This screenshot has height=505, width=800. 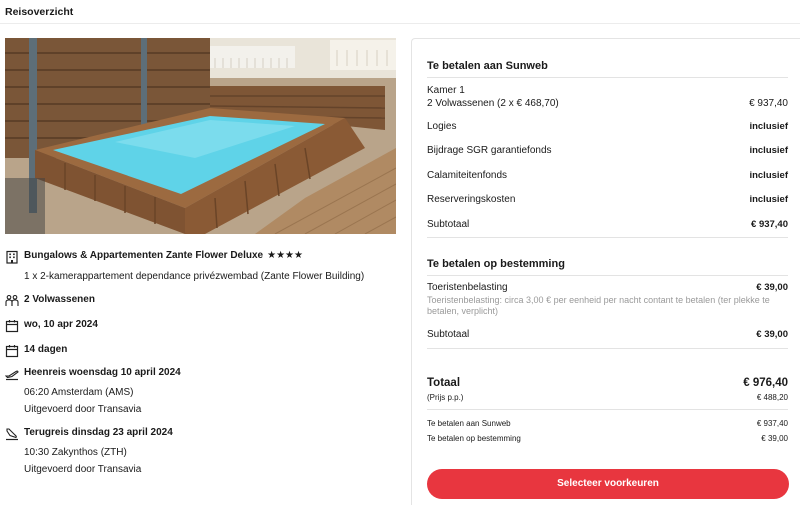 What do you see at coordinates (448, 224) in the screenshot?
I see `sunweb-subtotal-label: Subtotaal` at bounding box center [448, 224].